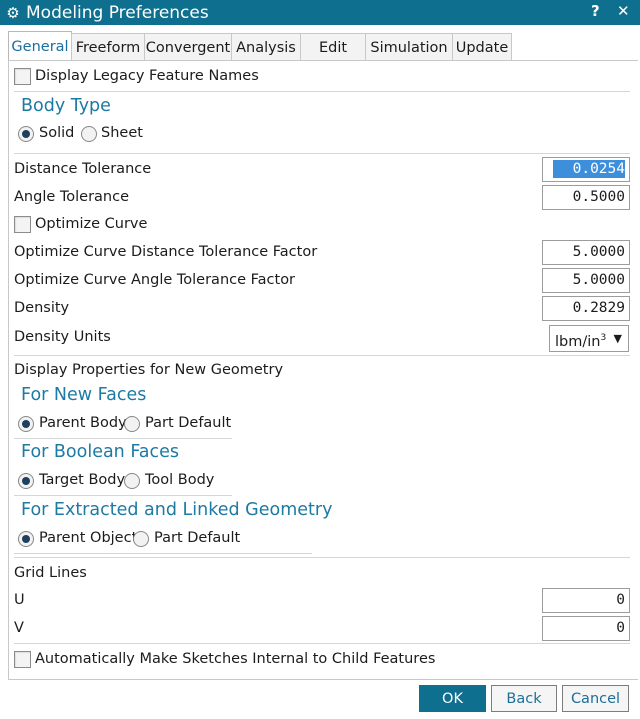 The image size is (640, 719). What do you see at coordinates (586, 197) in the screenshot?
I see `angle-tolerance-input: 0.5000` at bounding box center [586, 197].